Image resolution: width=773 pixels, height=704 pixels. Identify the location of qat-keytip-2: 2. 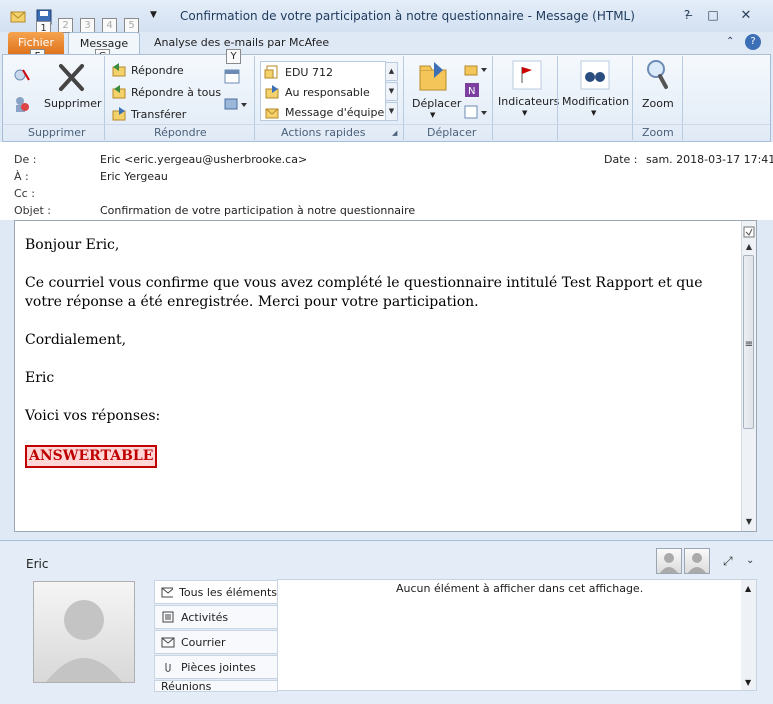
(65, 25).